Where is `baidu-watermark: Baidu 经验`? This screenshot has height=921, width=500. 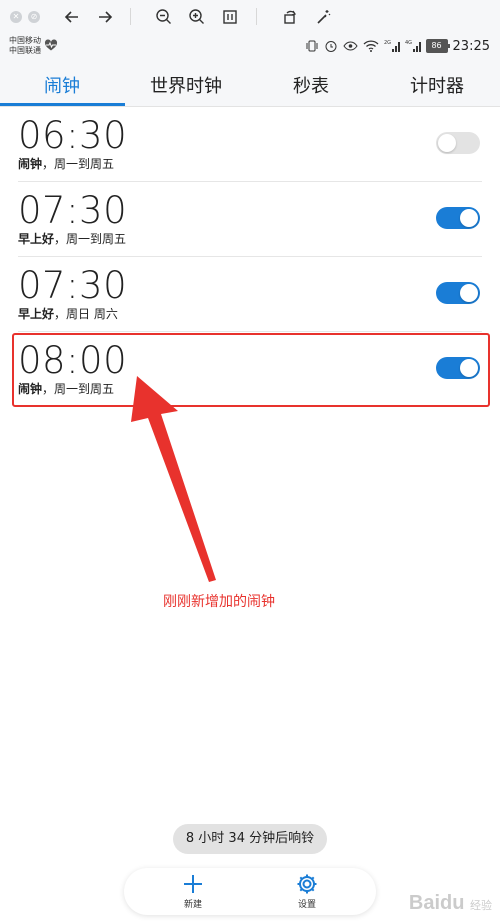
baidu-watermark: Baidu 经验 is located at coordinates (450, 903).